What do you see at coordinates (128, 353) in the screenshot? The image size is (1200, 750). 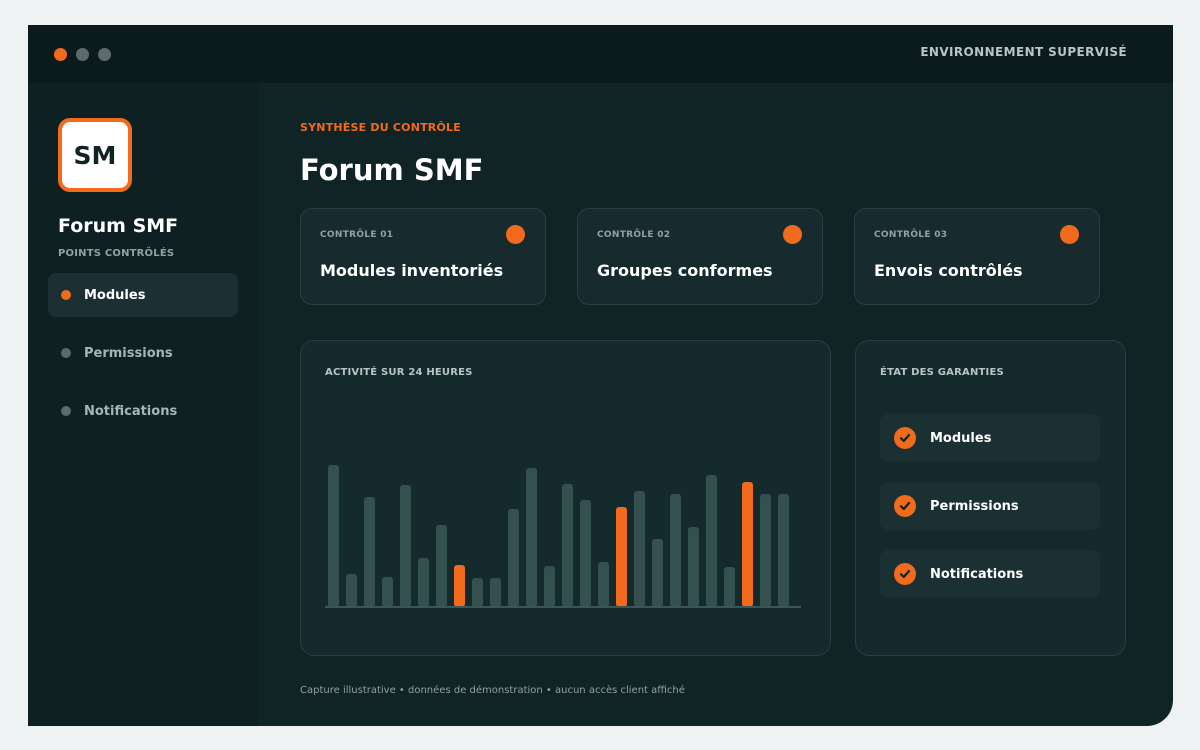 I see `sidebar-item-label: Permissions` at bounding box center [128, 353].